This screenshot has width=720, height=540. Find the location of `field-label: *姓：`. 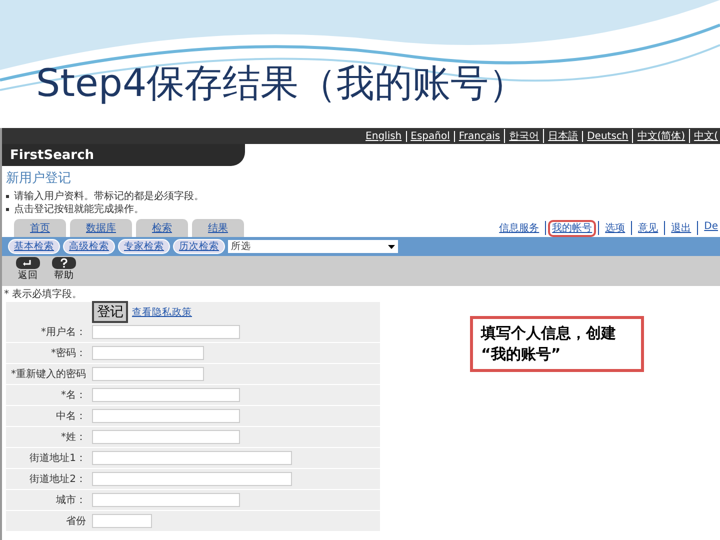

field-label: *姓： is located at coordinates (73, 437).